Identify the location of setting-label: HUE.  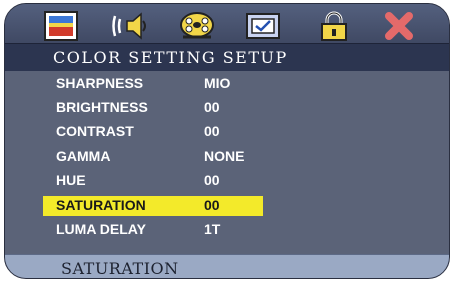
(71, 180).